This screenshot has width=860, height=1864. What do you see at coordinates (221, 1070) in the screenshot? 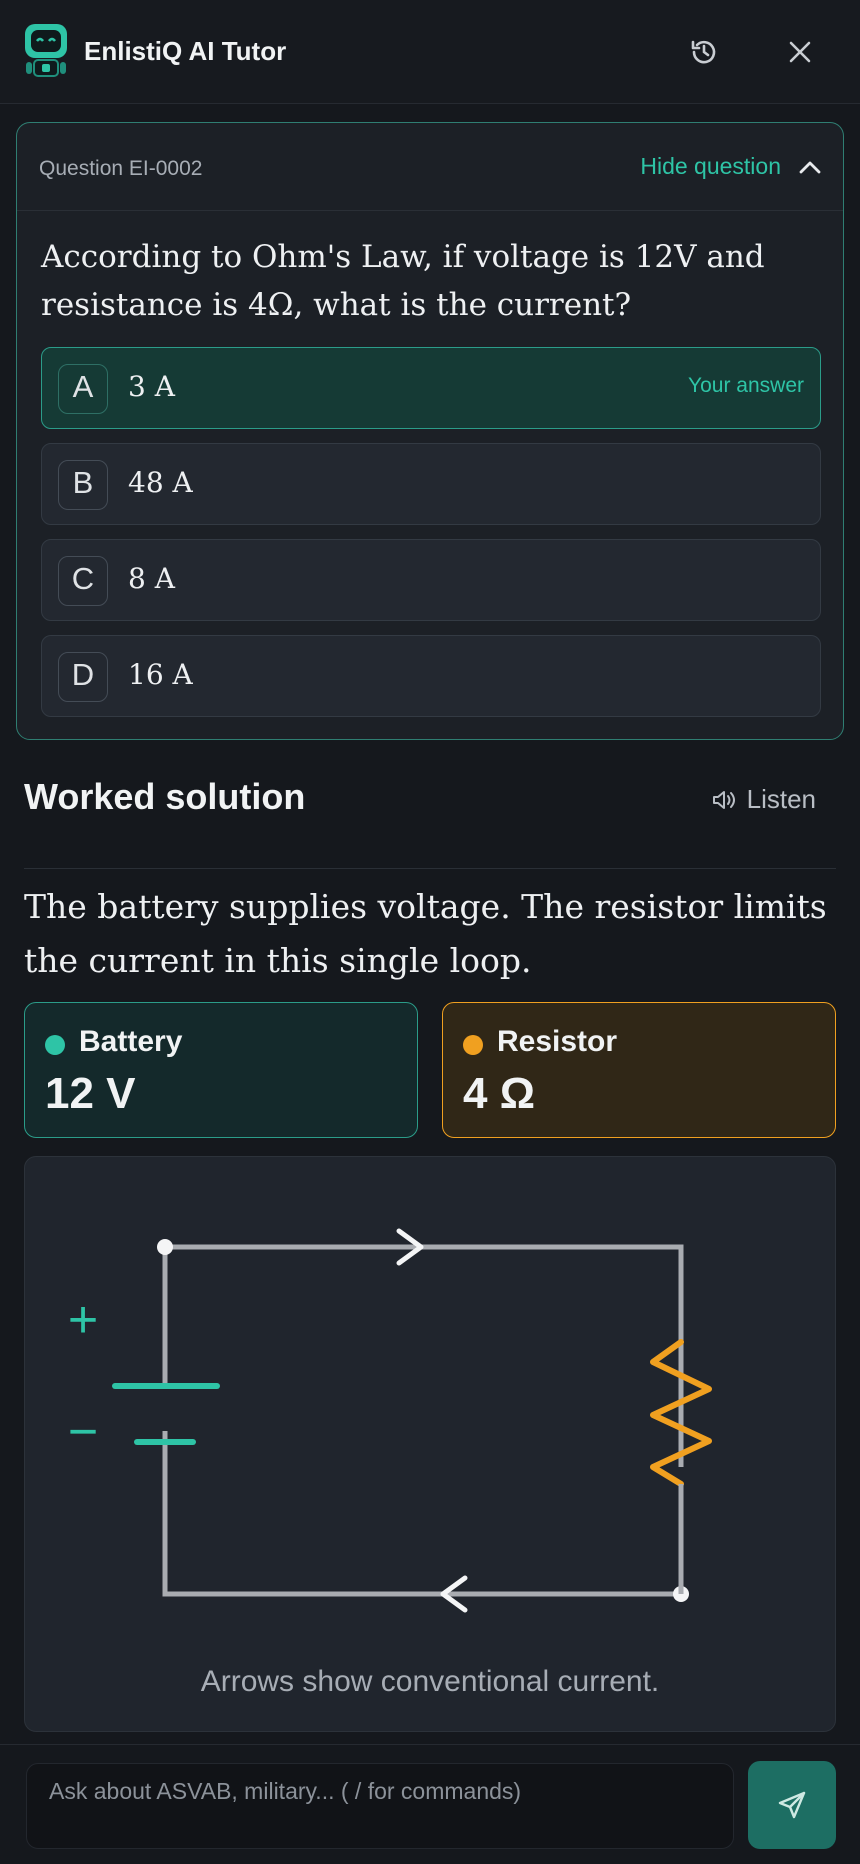
I see `battery-card: Battery 12 V` at bounding box center [221, 1070].